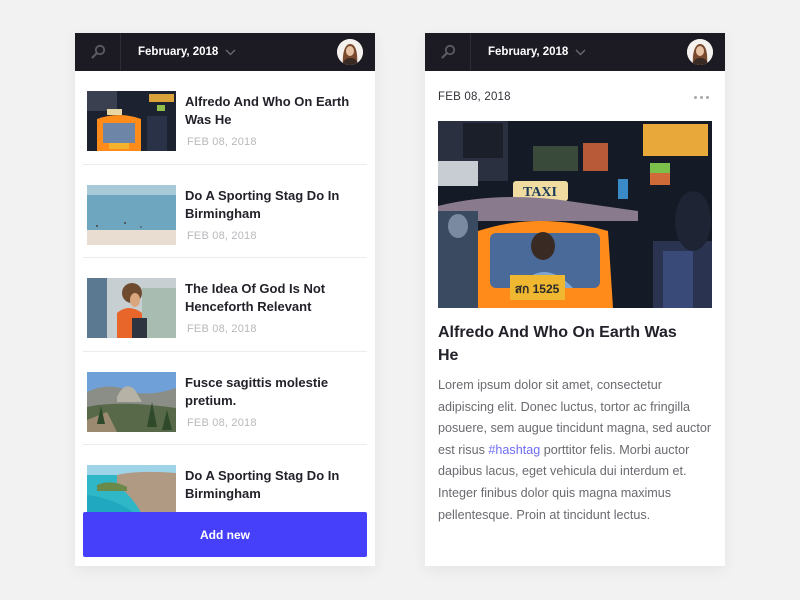 The width and height of the screenshot is (800, 600). What do you see at coordinates (695, 97) in the screenshot?
I see `more-horizontal-icon` at bounding box center [695, 97].